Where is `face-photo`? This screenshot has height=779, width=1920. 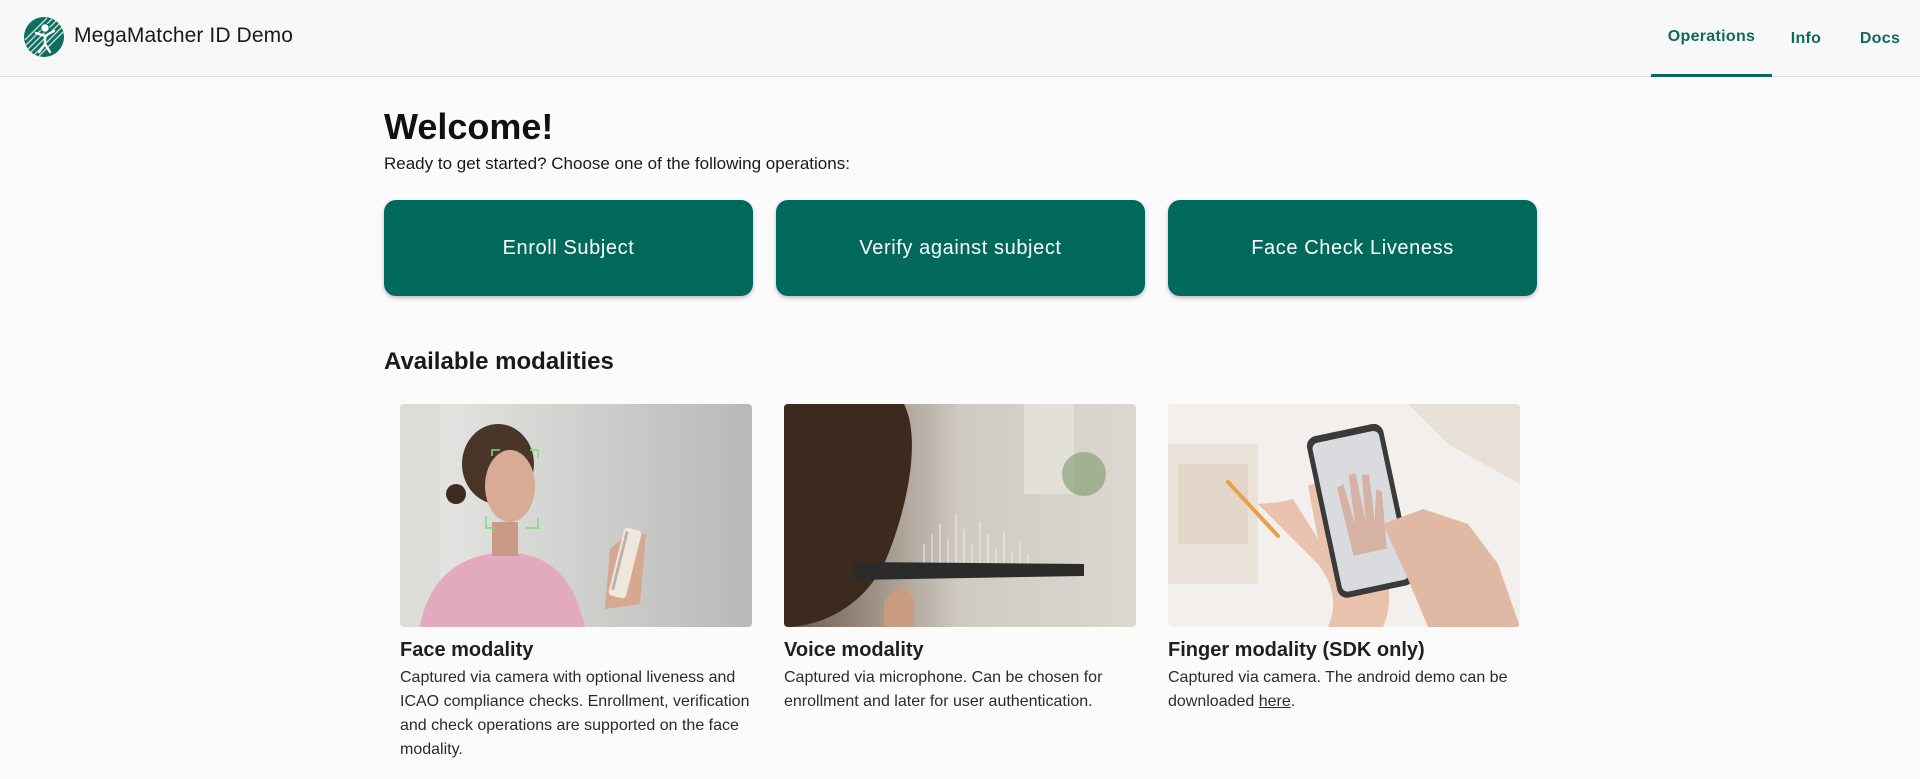
face-photo is located at coordinates (576, 515).